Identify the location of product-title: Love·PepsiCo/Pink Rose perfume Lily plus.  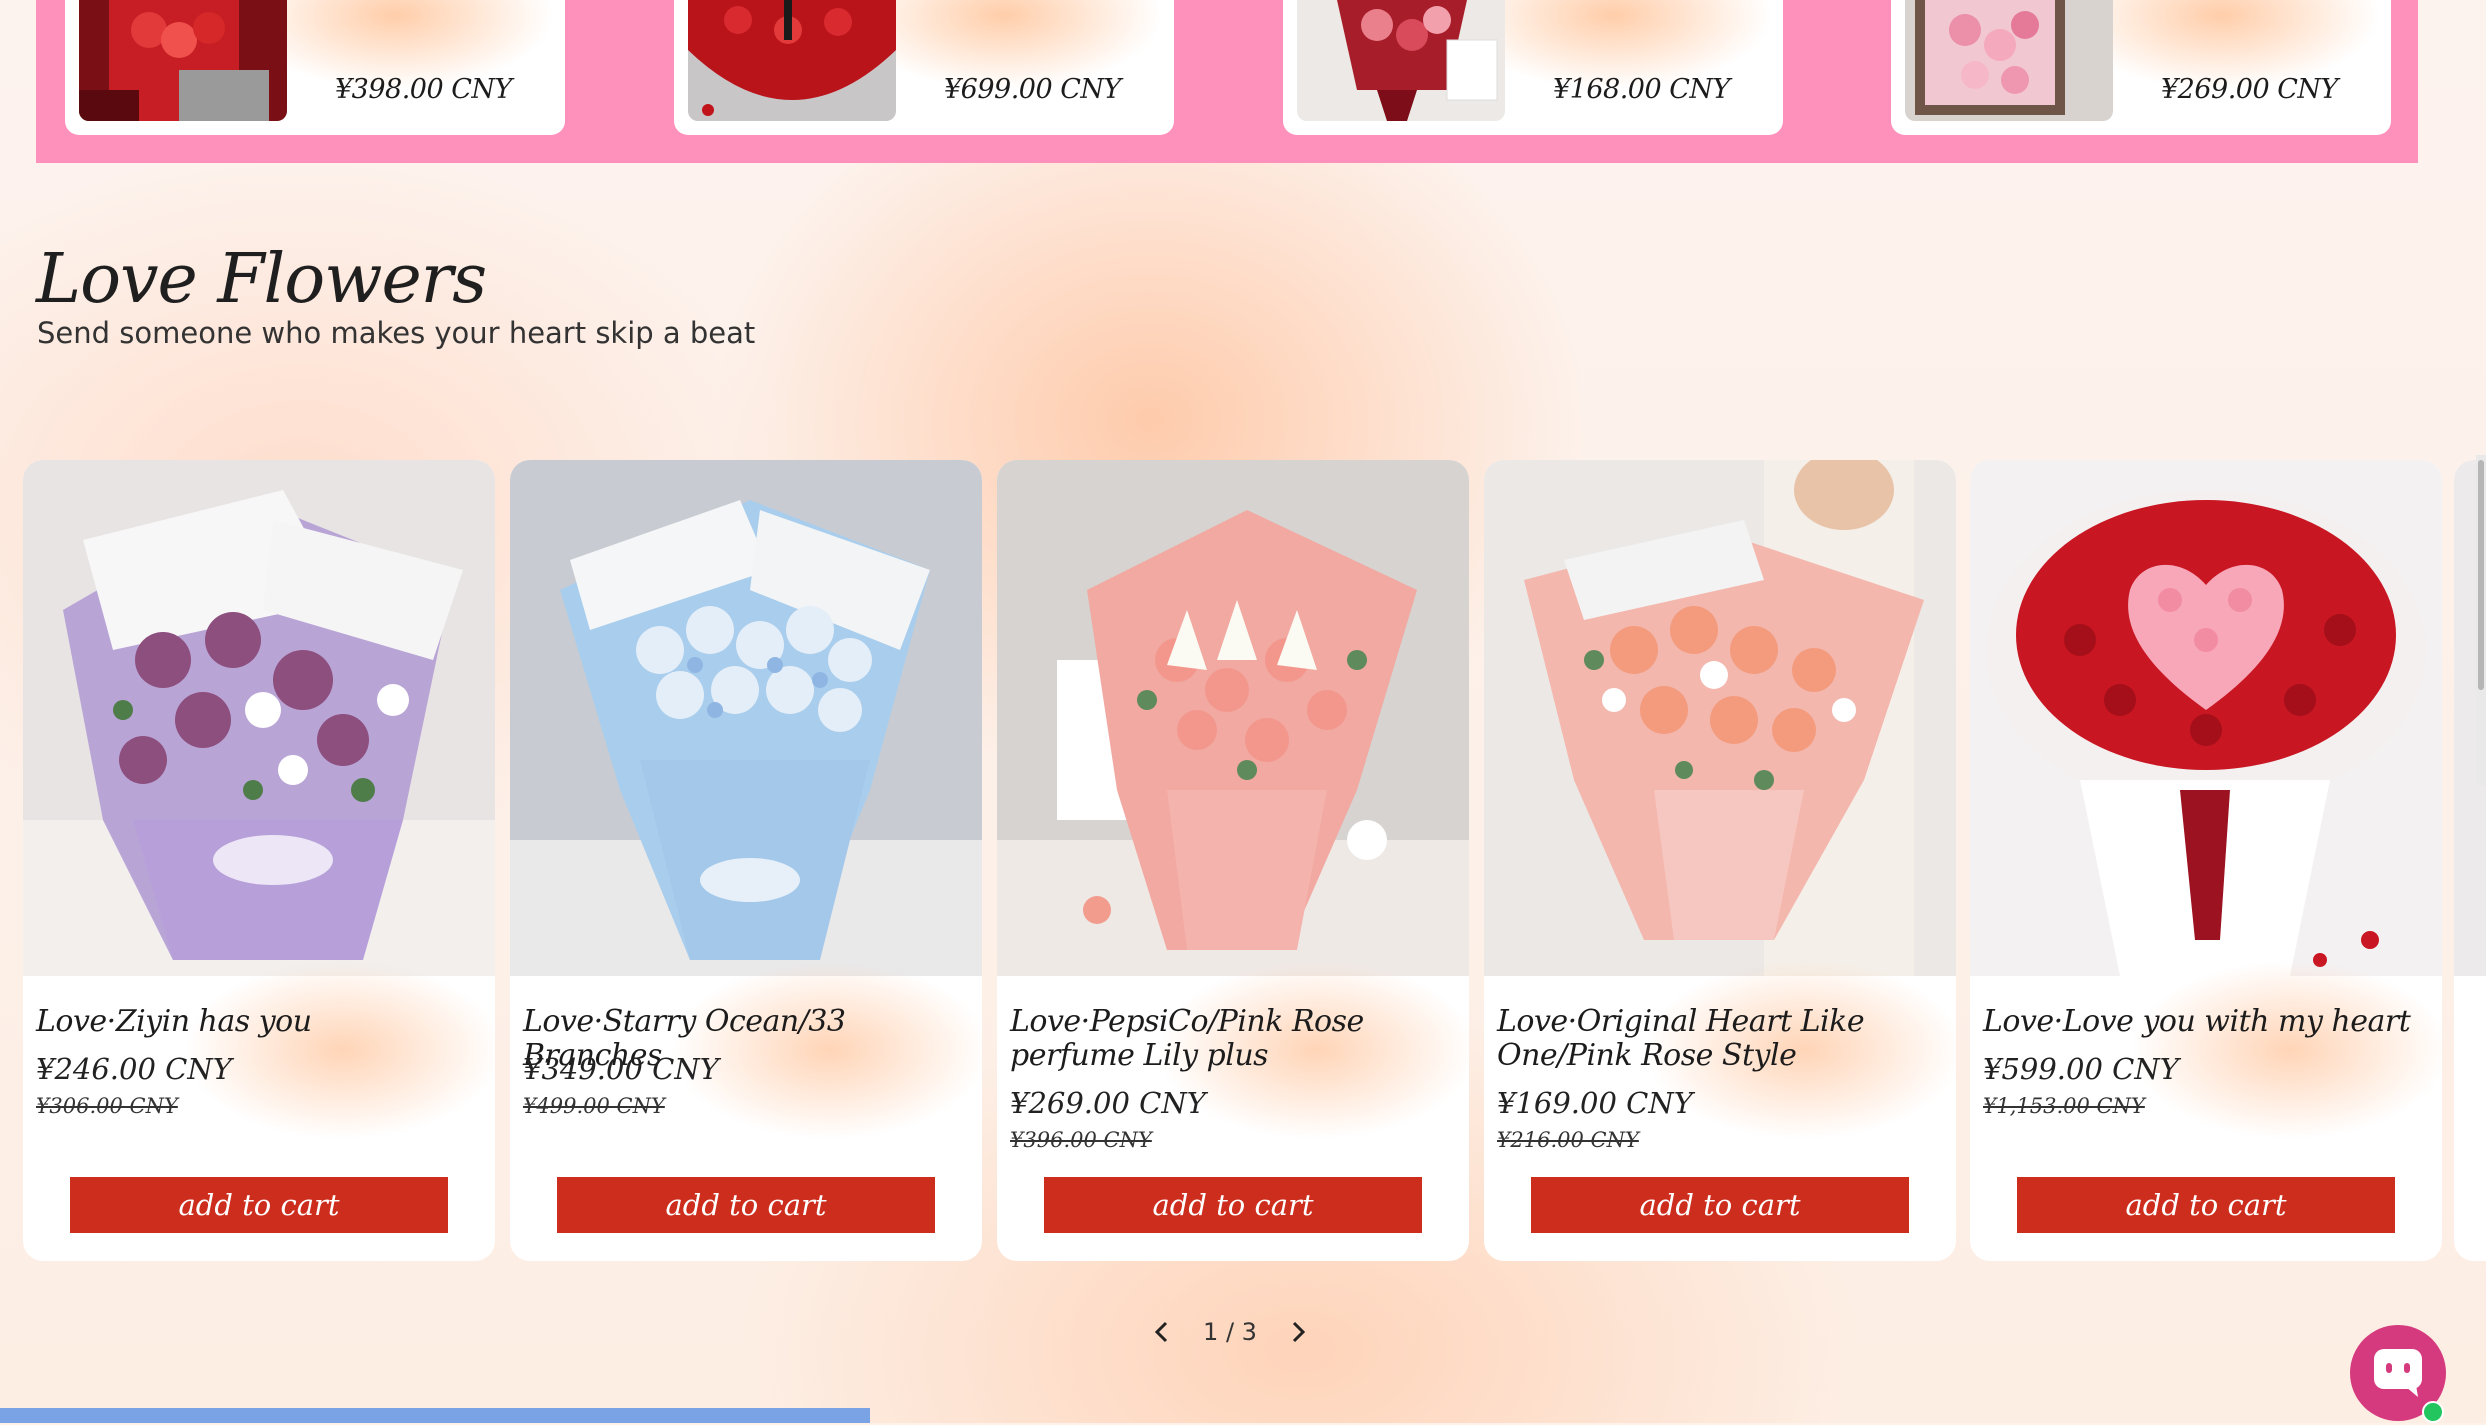
(1230, 1039).